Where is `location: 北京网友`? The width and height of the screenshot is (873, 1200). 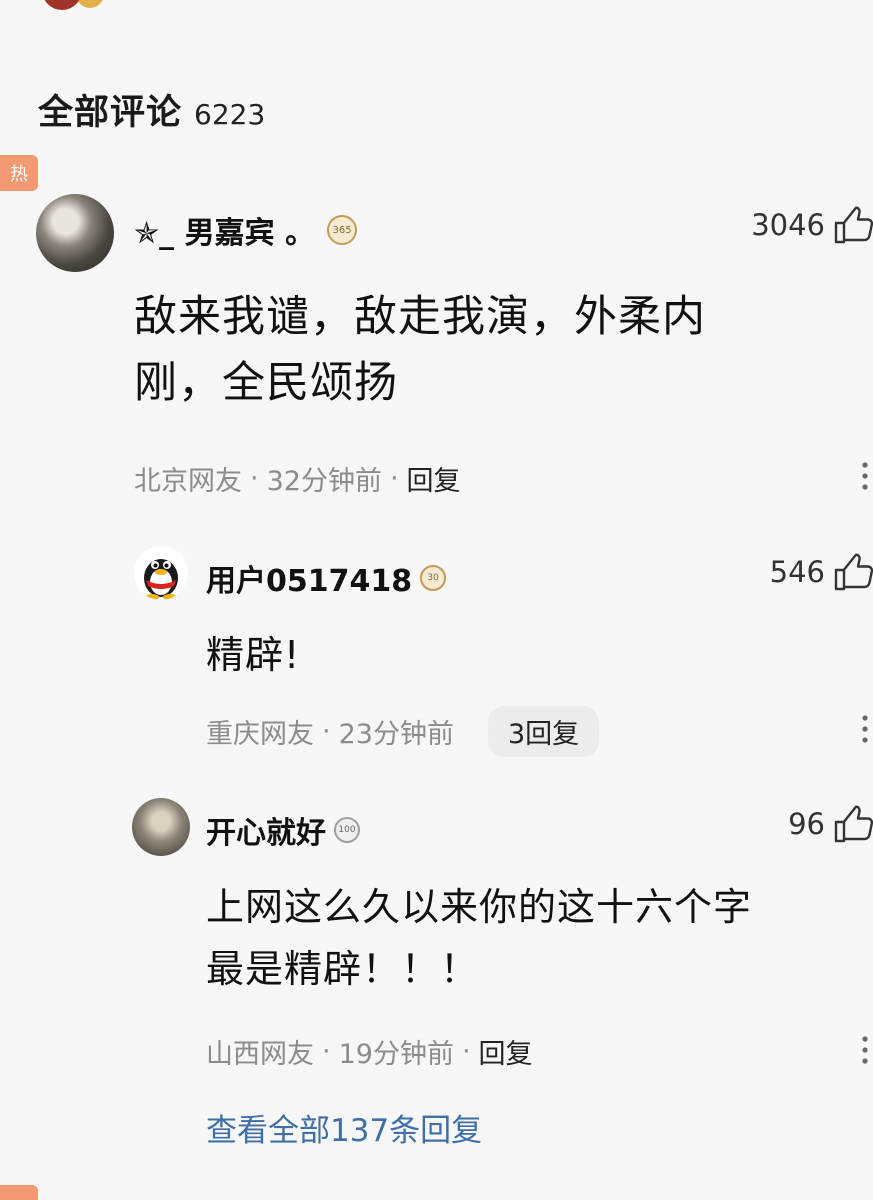
location: 北京网友 is located at coordinates (188, 481).